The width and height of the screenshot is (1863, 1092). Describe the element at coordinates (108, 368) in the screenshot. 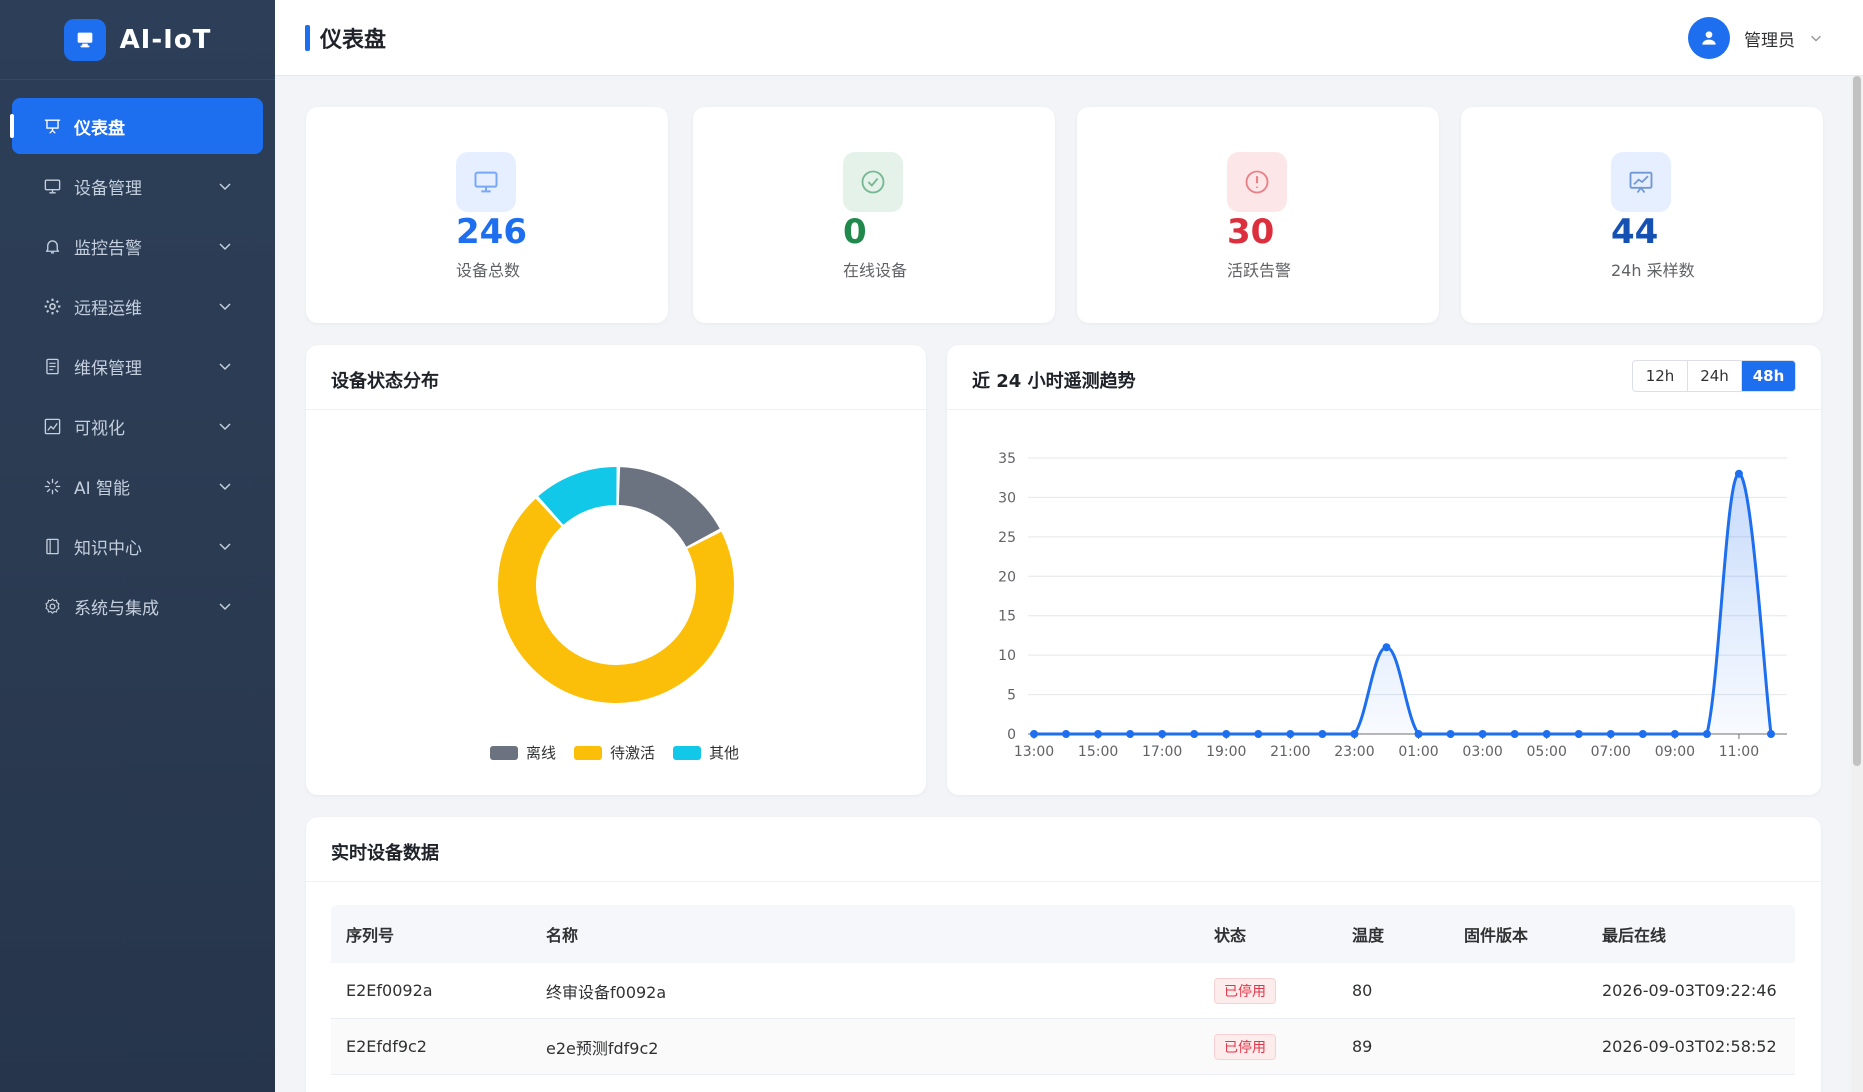

I see `sidebar-item-label: 维保管理` at that location.